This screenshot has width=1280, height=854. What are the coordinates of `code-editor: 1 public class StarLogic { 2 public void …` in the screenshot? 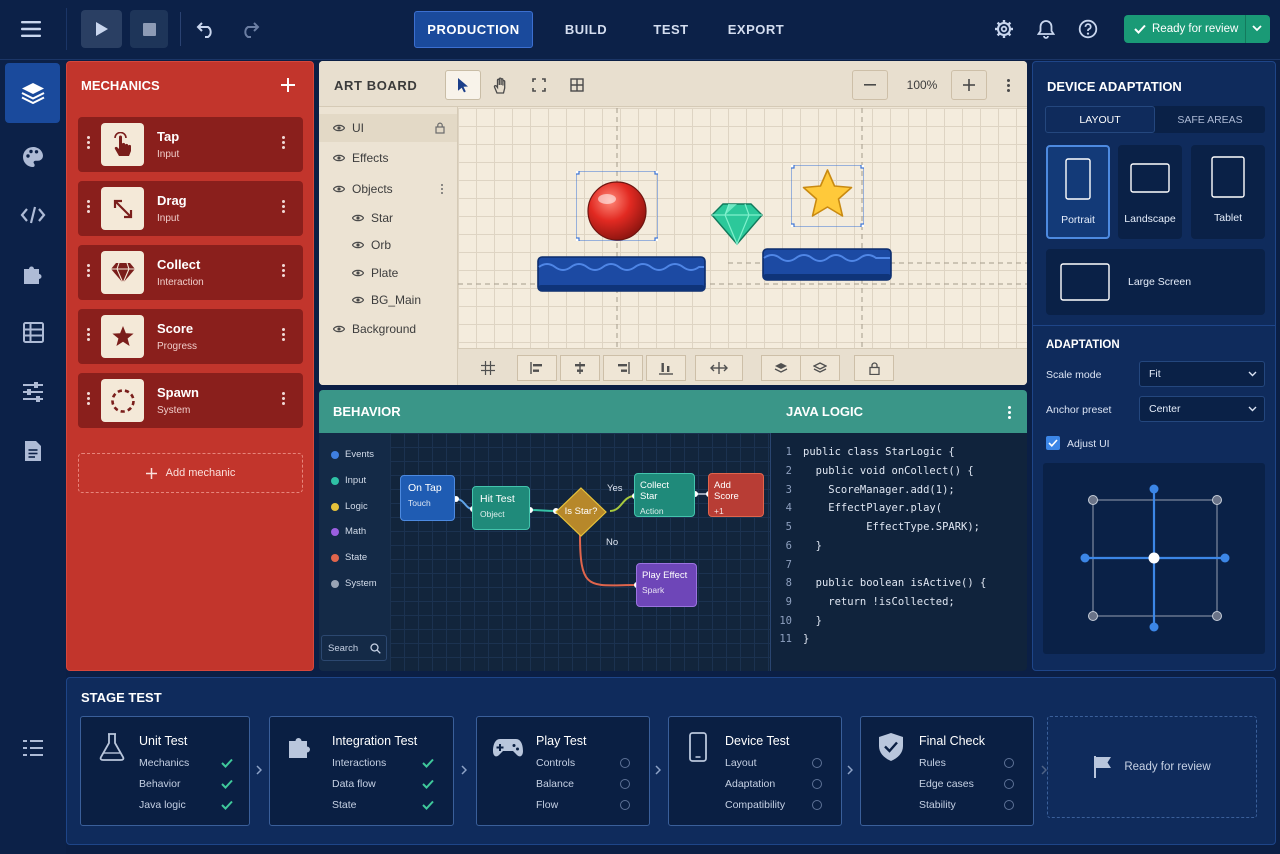 It's located at (898, 553).